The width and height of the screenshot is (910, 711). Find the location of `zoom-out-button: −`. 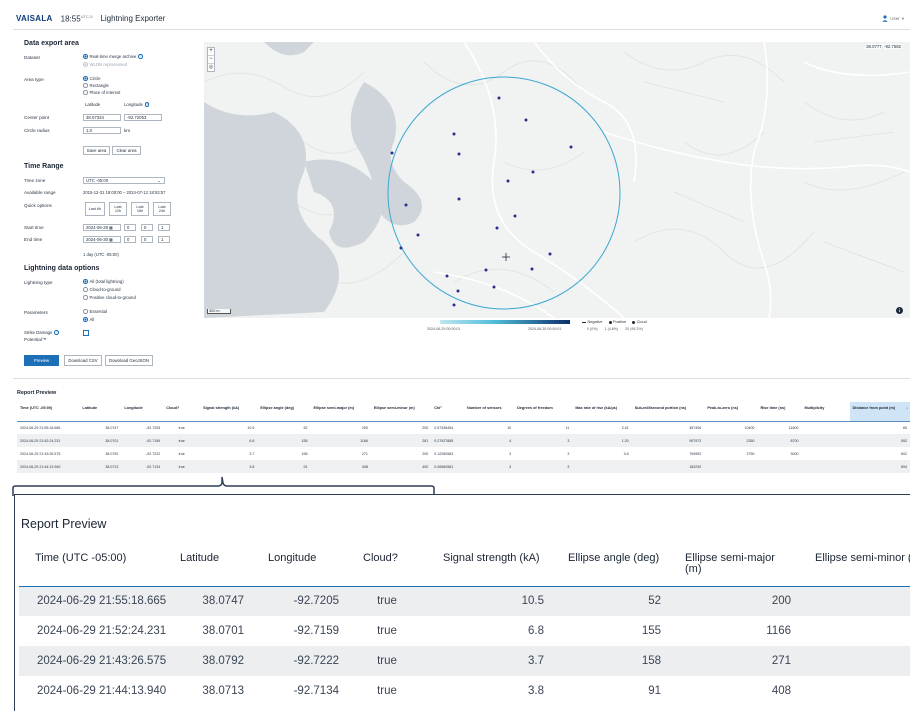

zoom-out-button: − is located at coordinates (211, 60).